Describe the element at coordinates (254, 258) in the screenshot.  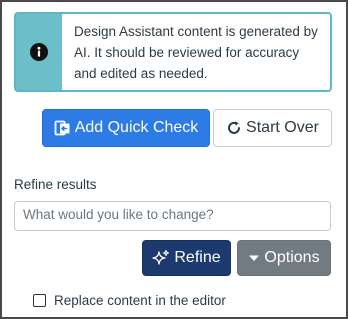
I see `caret-down-icon` at that location.